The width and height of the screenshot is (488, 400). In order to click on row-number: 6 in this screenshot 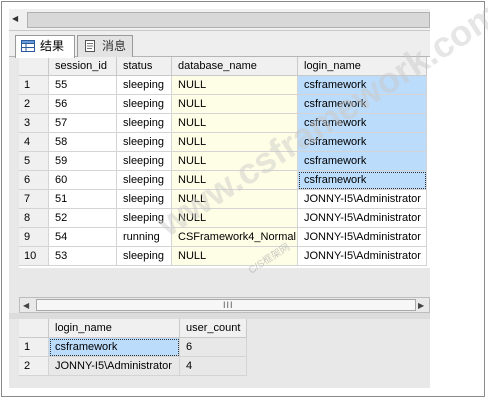, I will do `click(34, 180)`.